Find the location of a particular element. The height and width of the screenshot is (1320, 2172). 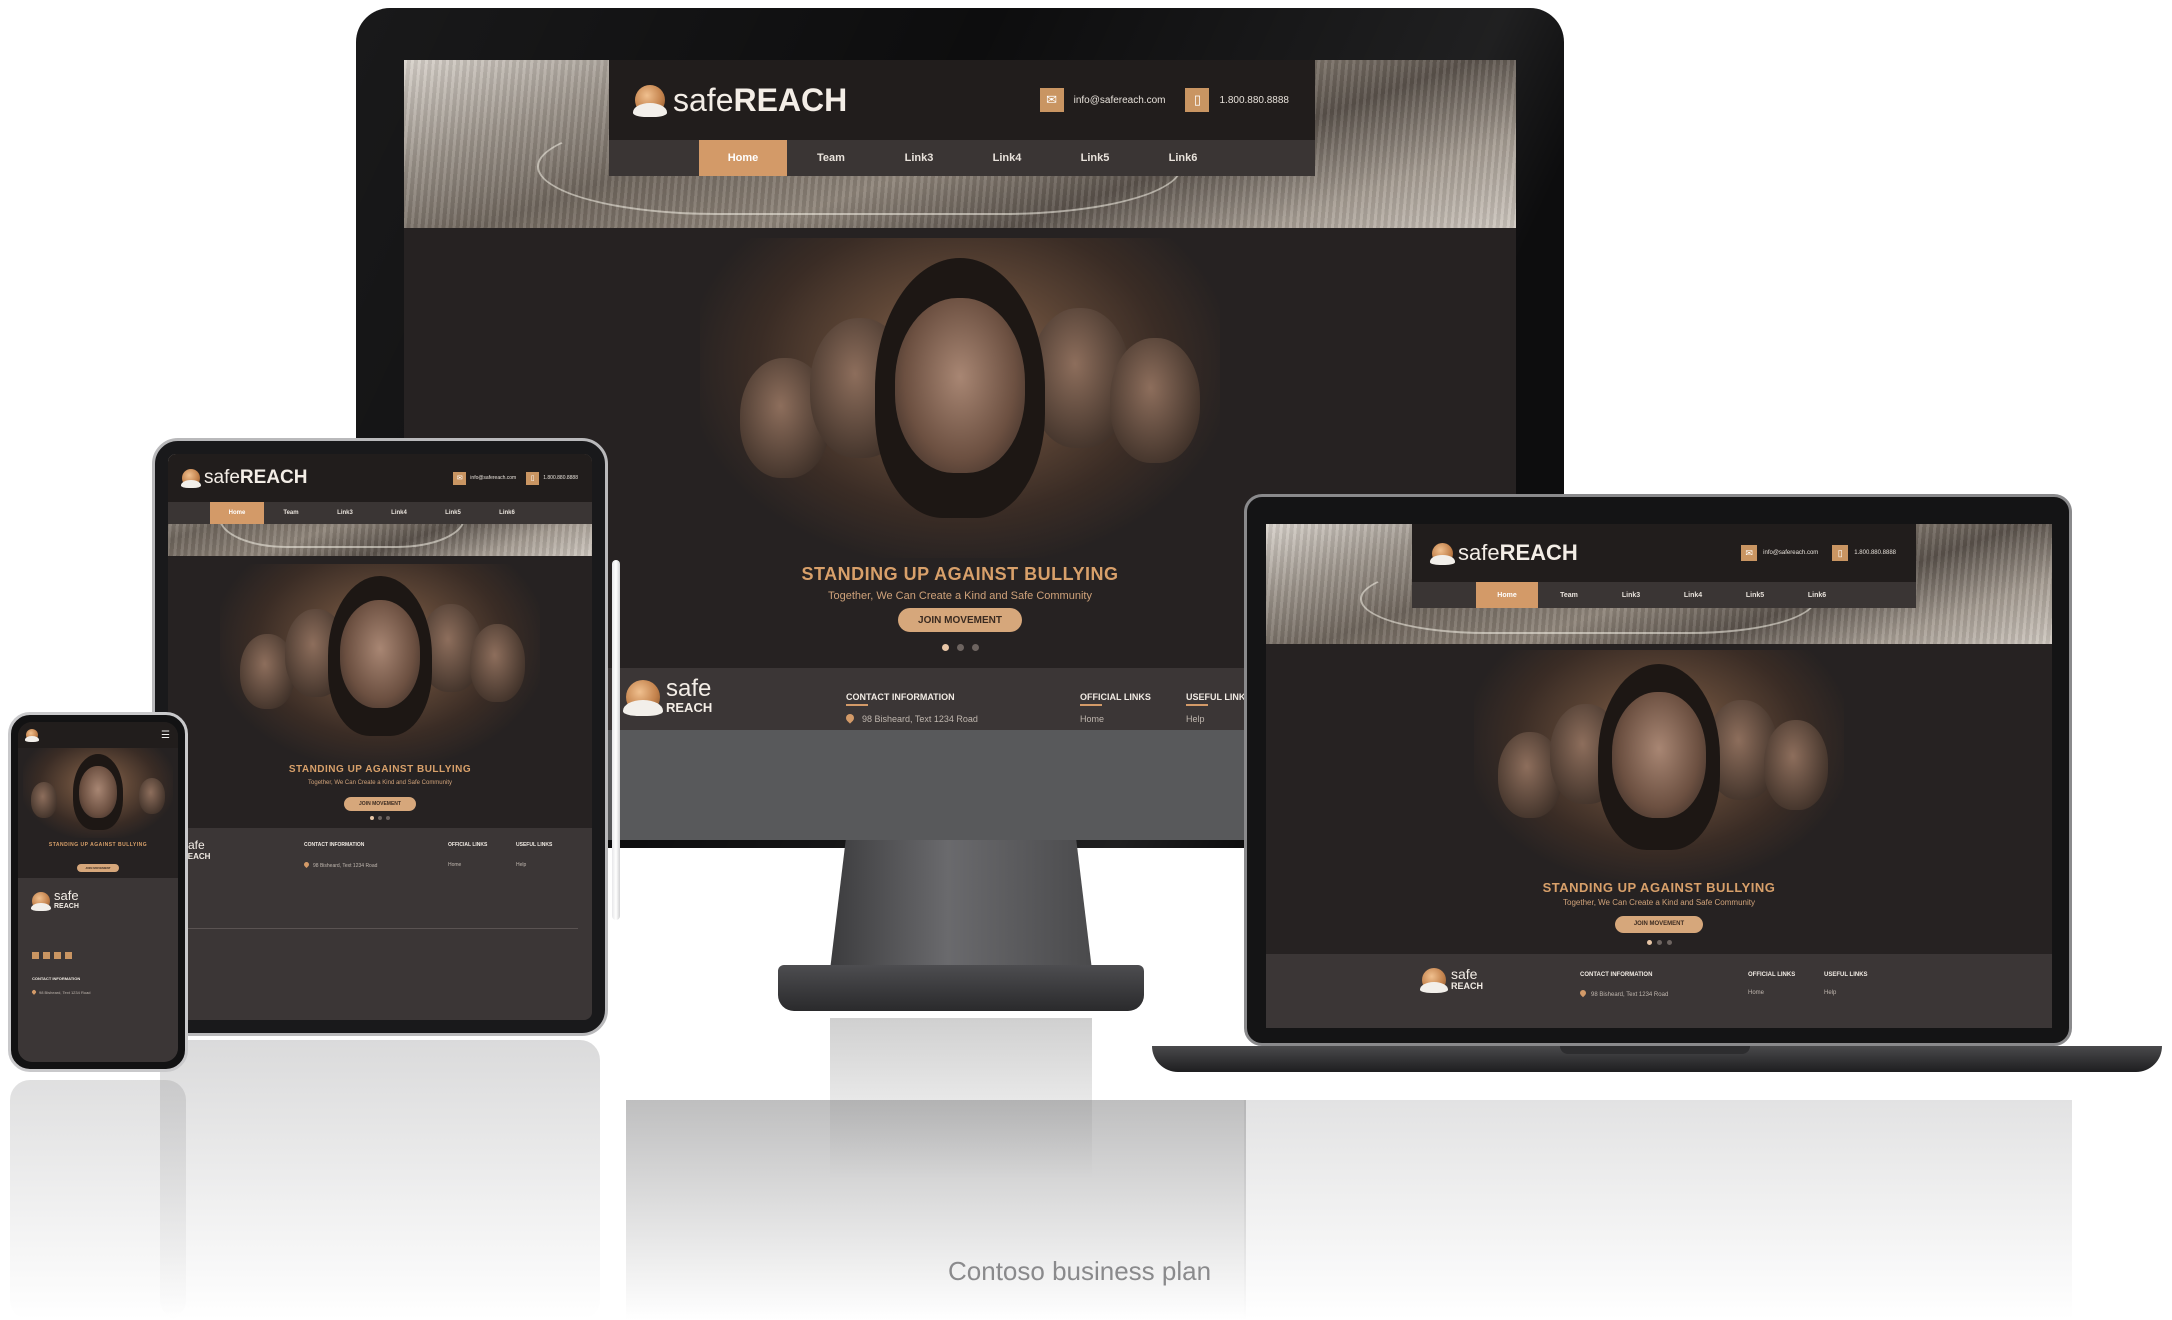

laptop-nav-link5: Link5 is located at coordinates (1755, 595).